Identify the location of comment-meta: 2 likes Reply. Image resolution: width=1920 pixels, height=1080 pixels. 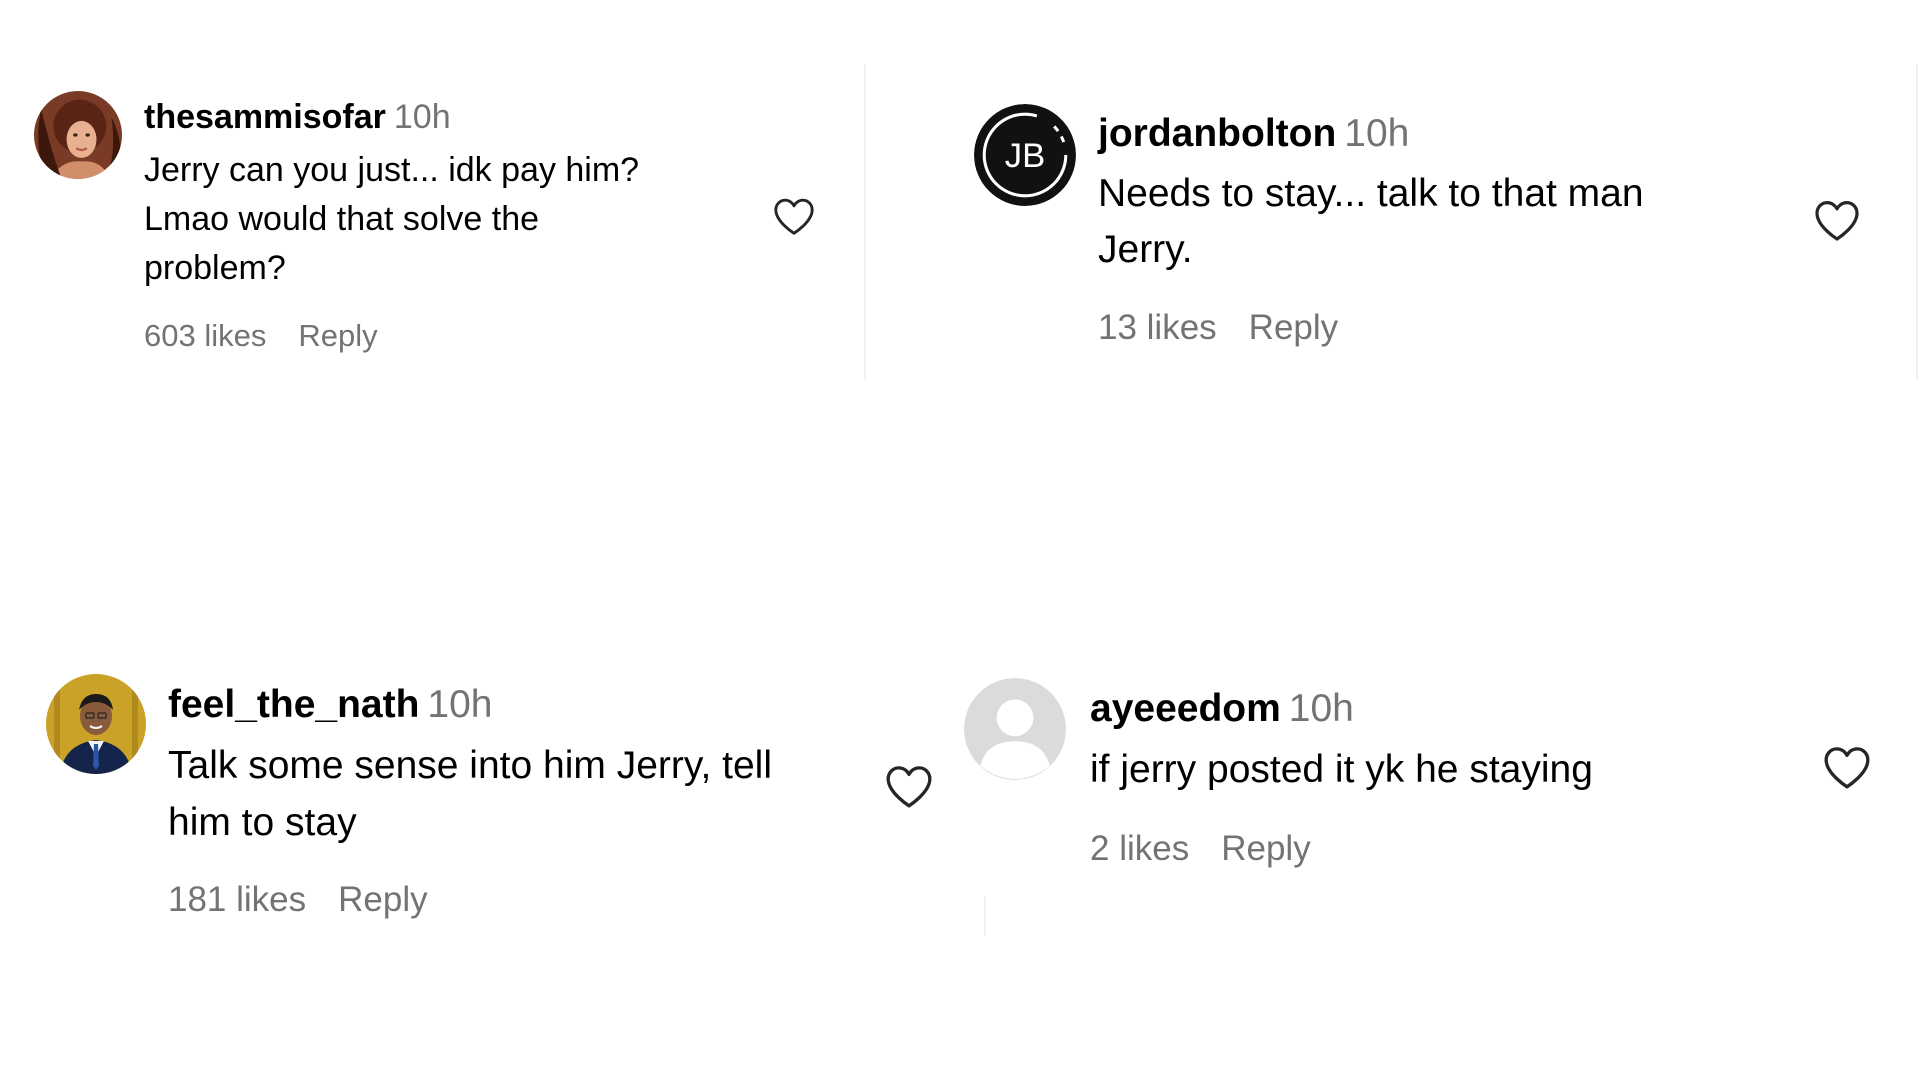
(1420, 848).